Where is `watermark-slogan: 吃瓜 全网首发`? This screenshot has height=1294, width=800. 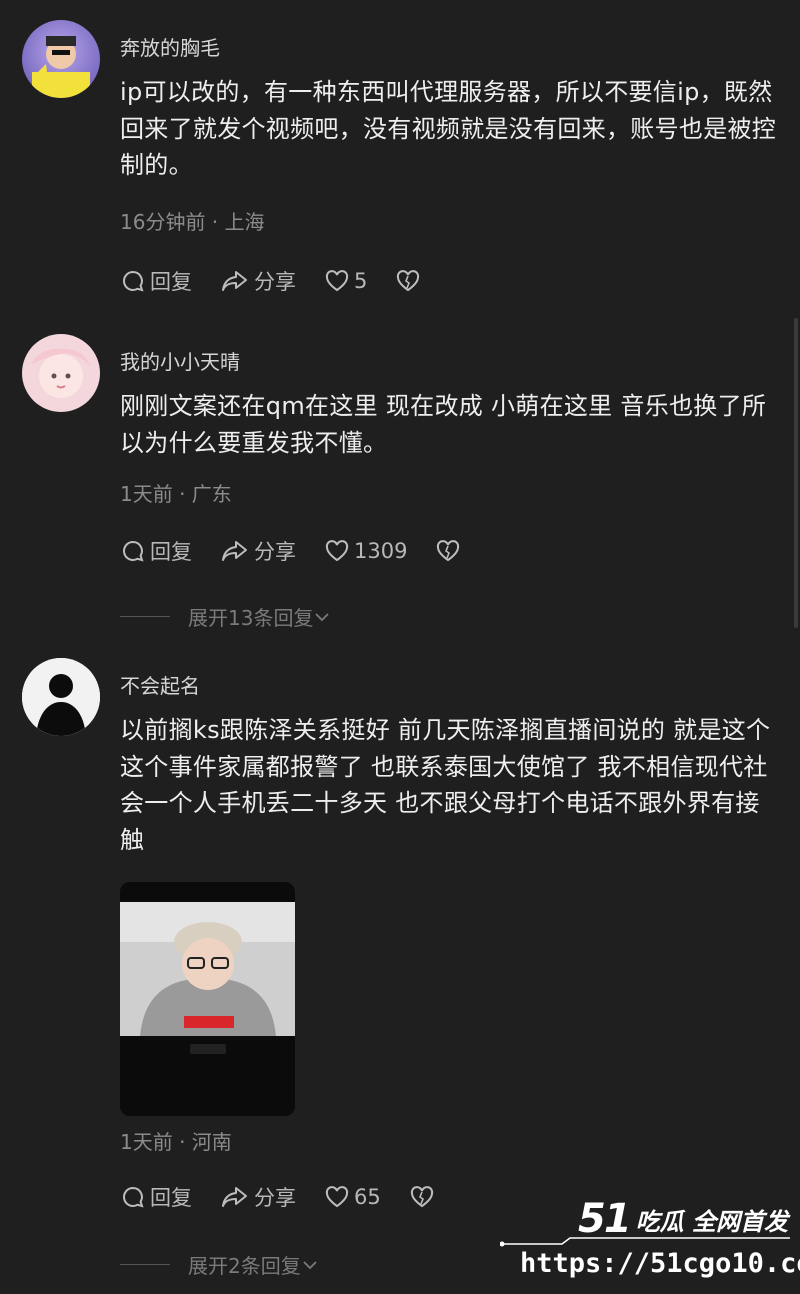
watermark-slogan: 吃瓜 全网首发 is located at coordinates (712, 1221).